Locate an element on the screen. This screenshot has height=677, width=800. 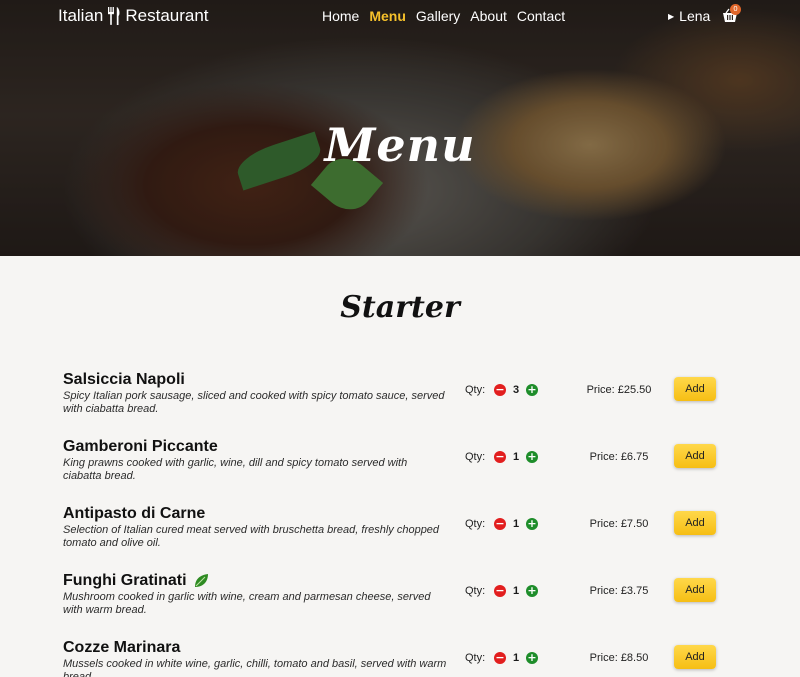
hero-title: Menu is located at coordinates (400, 145).